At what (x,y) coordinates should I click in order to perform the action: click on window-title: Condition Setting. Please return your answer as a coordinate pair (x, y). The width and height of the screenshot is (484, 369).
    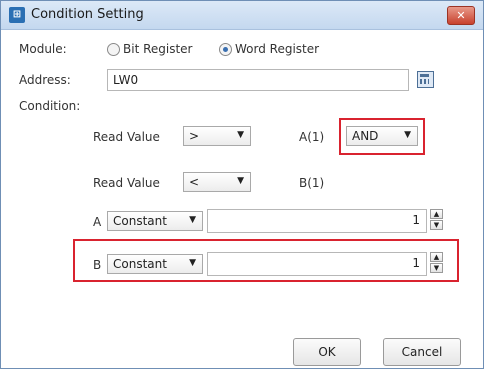
    Looking at the image, I should click on (87, 14).